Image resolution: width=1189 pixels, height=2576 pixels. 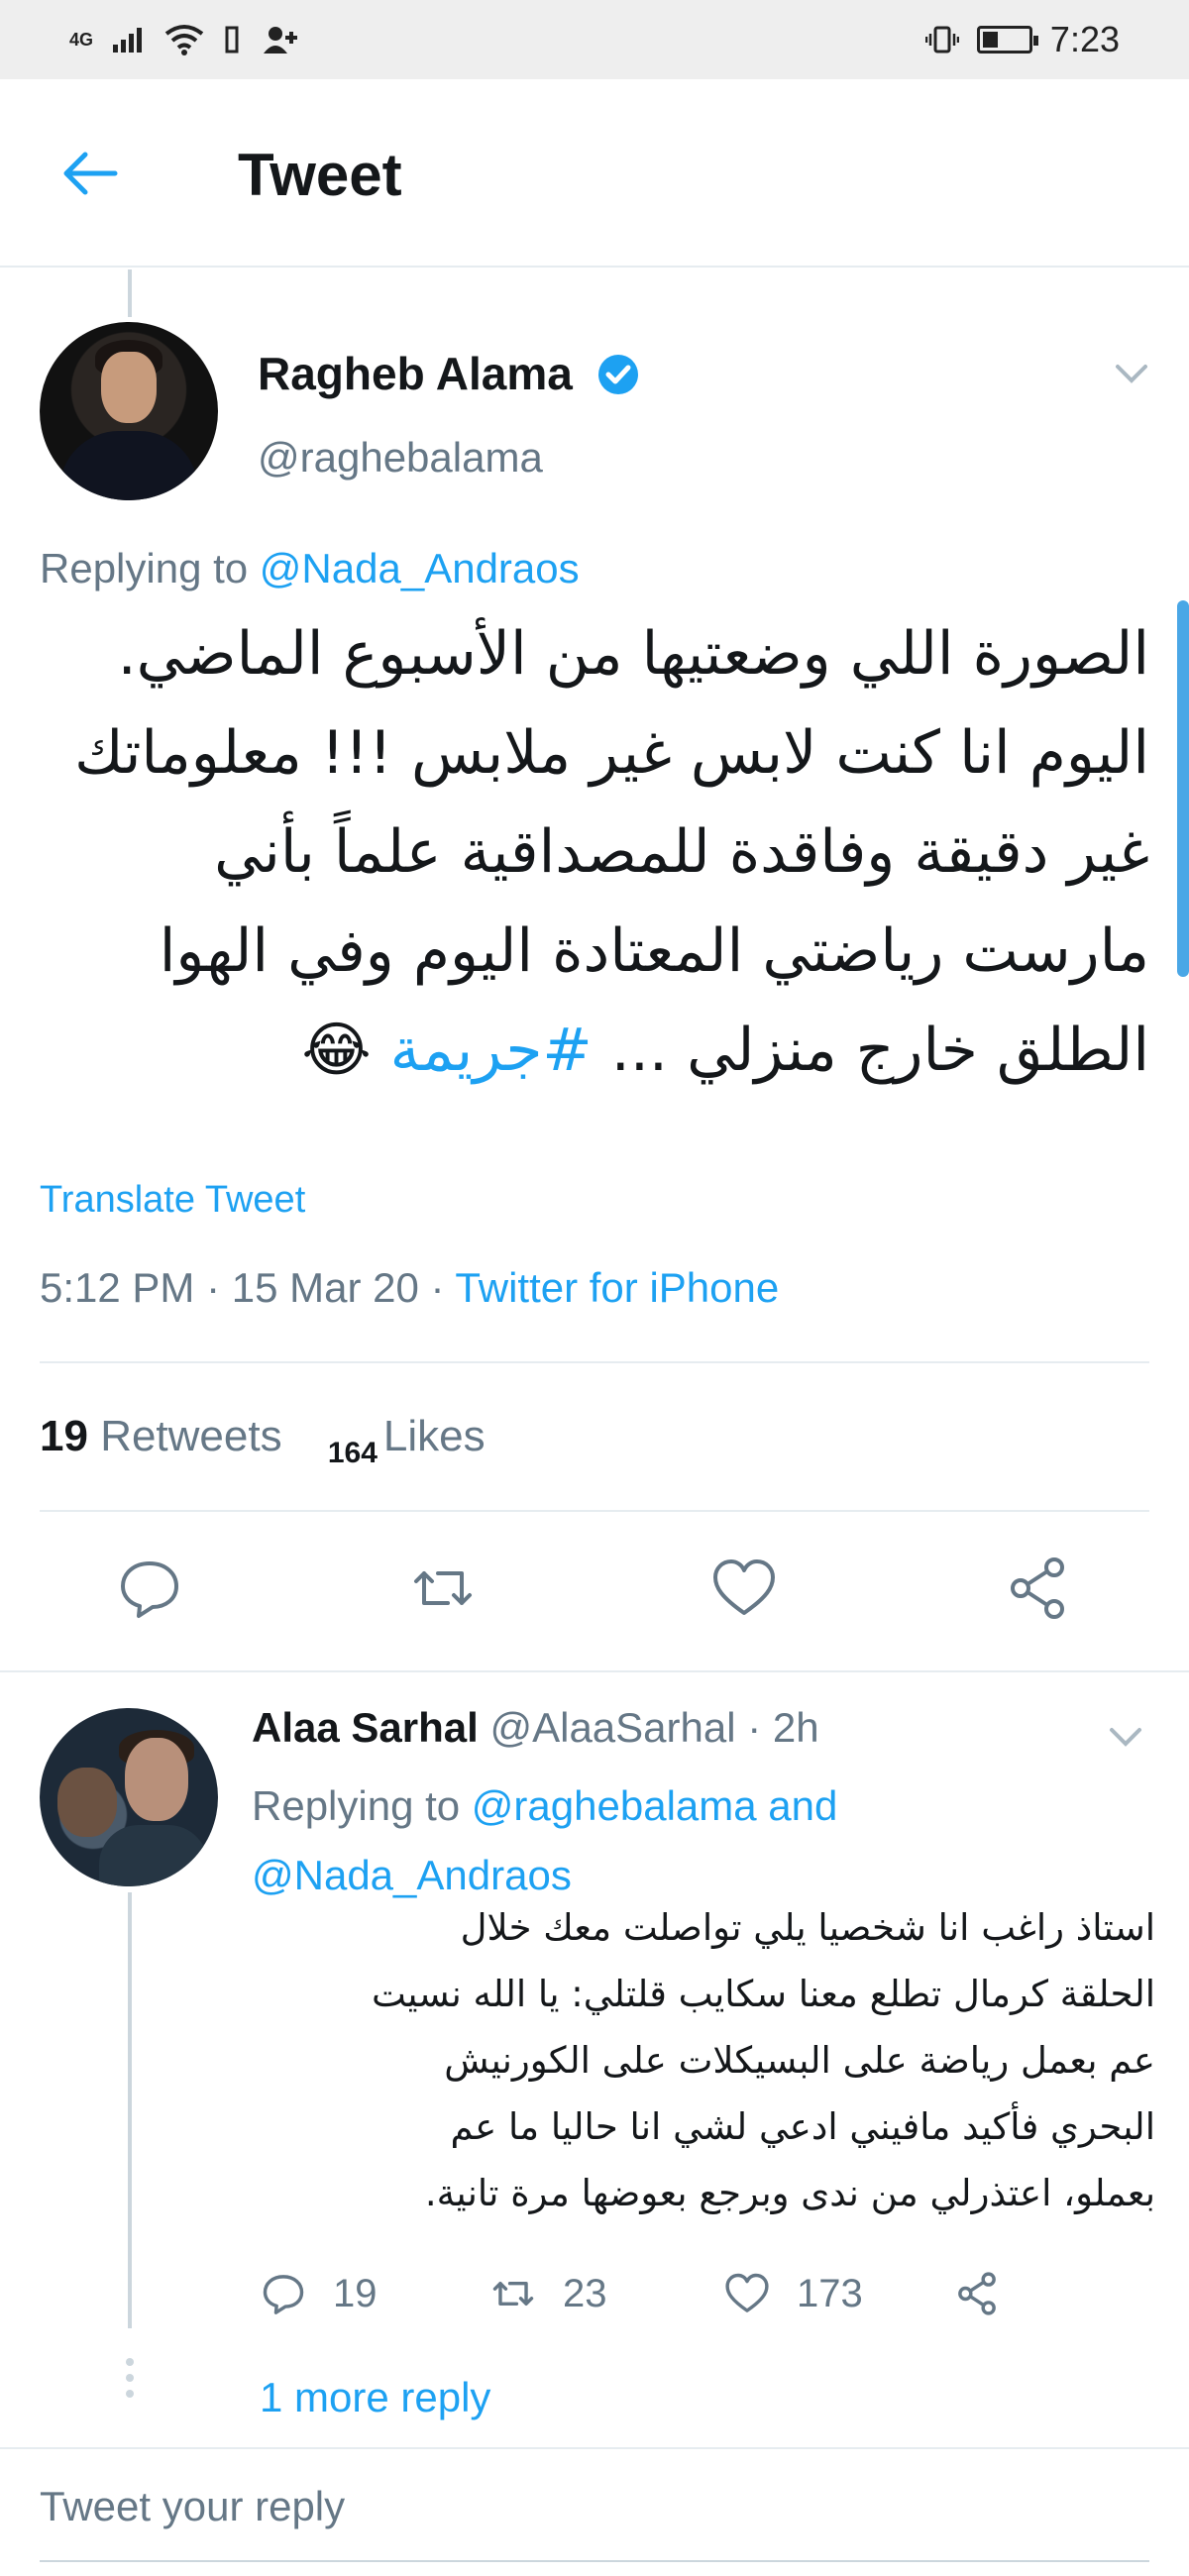 What do you see at coordinates (682, 852) in the screenshot?
I see `tweet-text-line: غير دقيقة وفاقدة للمصداقية علماً بأني` at bounding box center [682, 852].